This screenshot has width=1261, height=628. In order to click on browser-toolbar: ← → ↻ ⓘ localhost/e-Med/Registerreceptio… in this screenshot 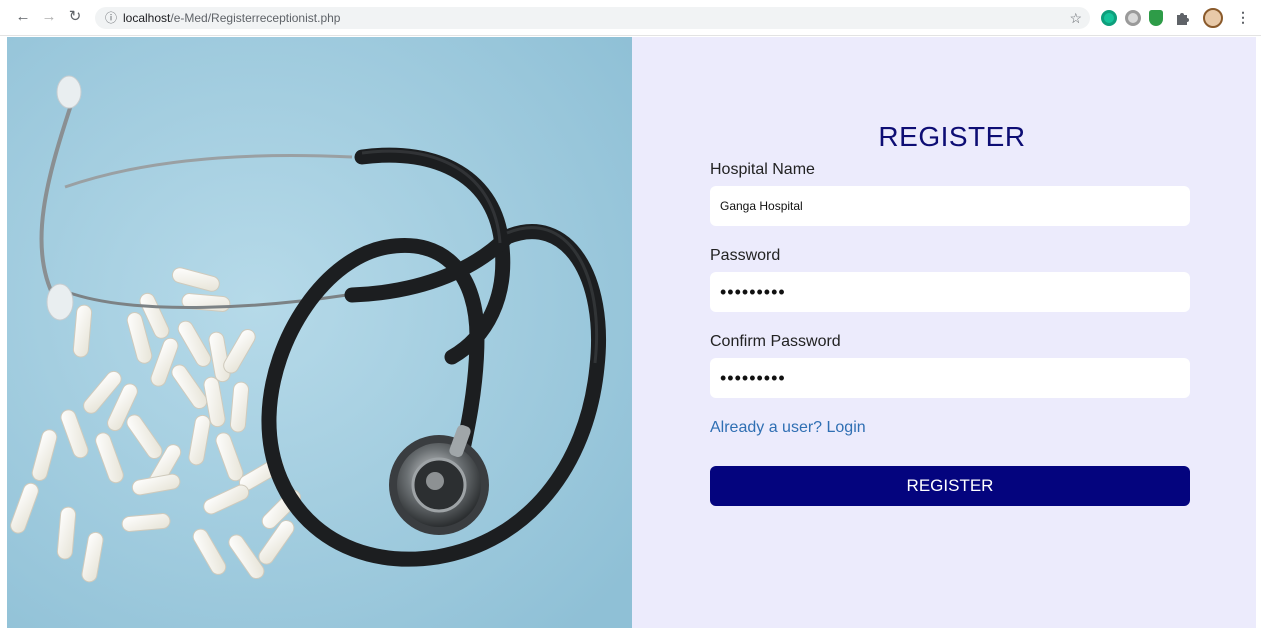, I will do `click(630, 18)`.